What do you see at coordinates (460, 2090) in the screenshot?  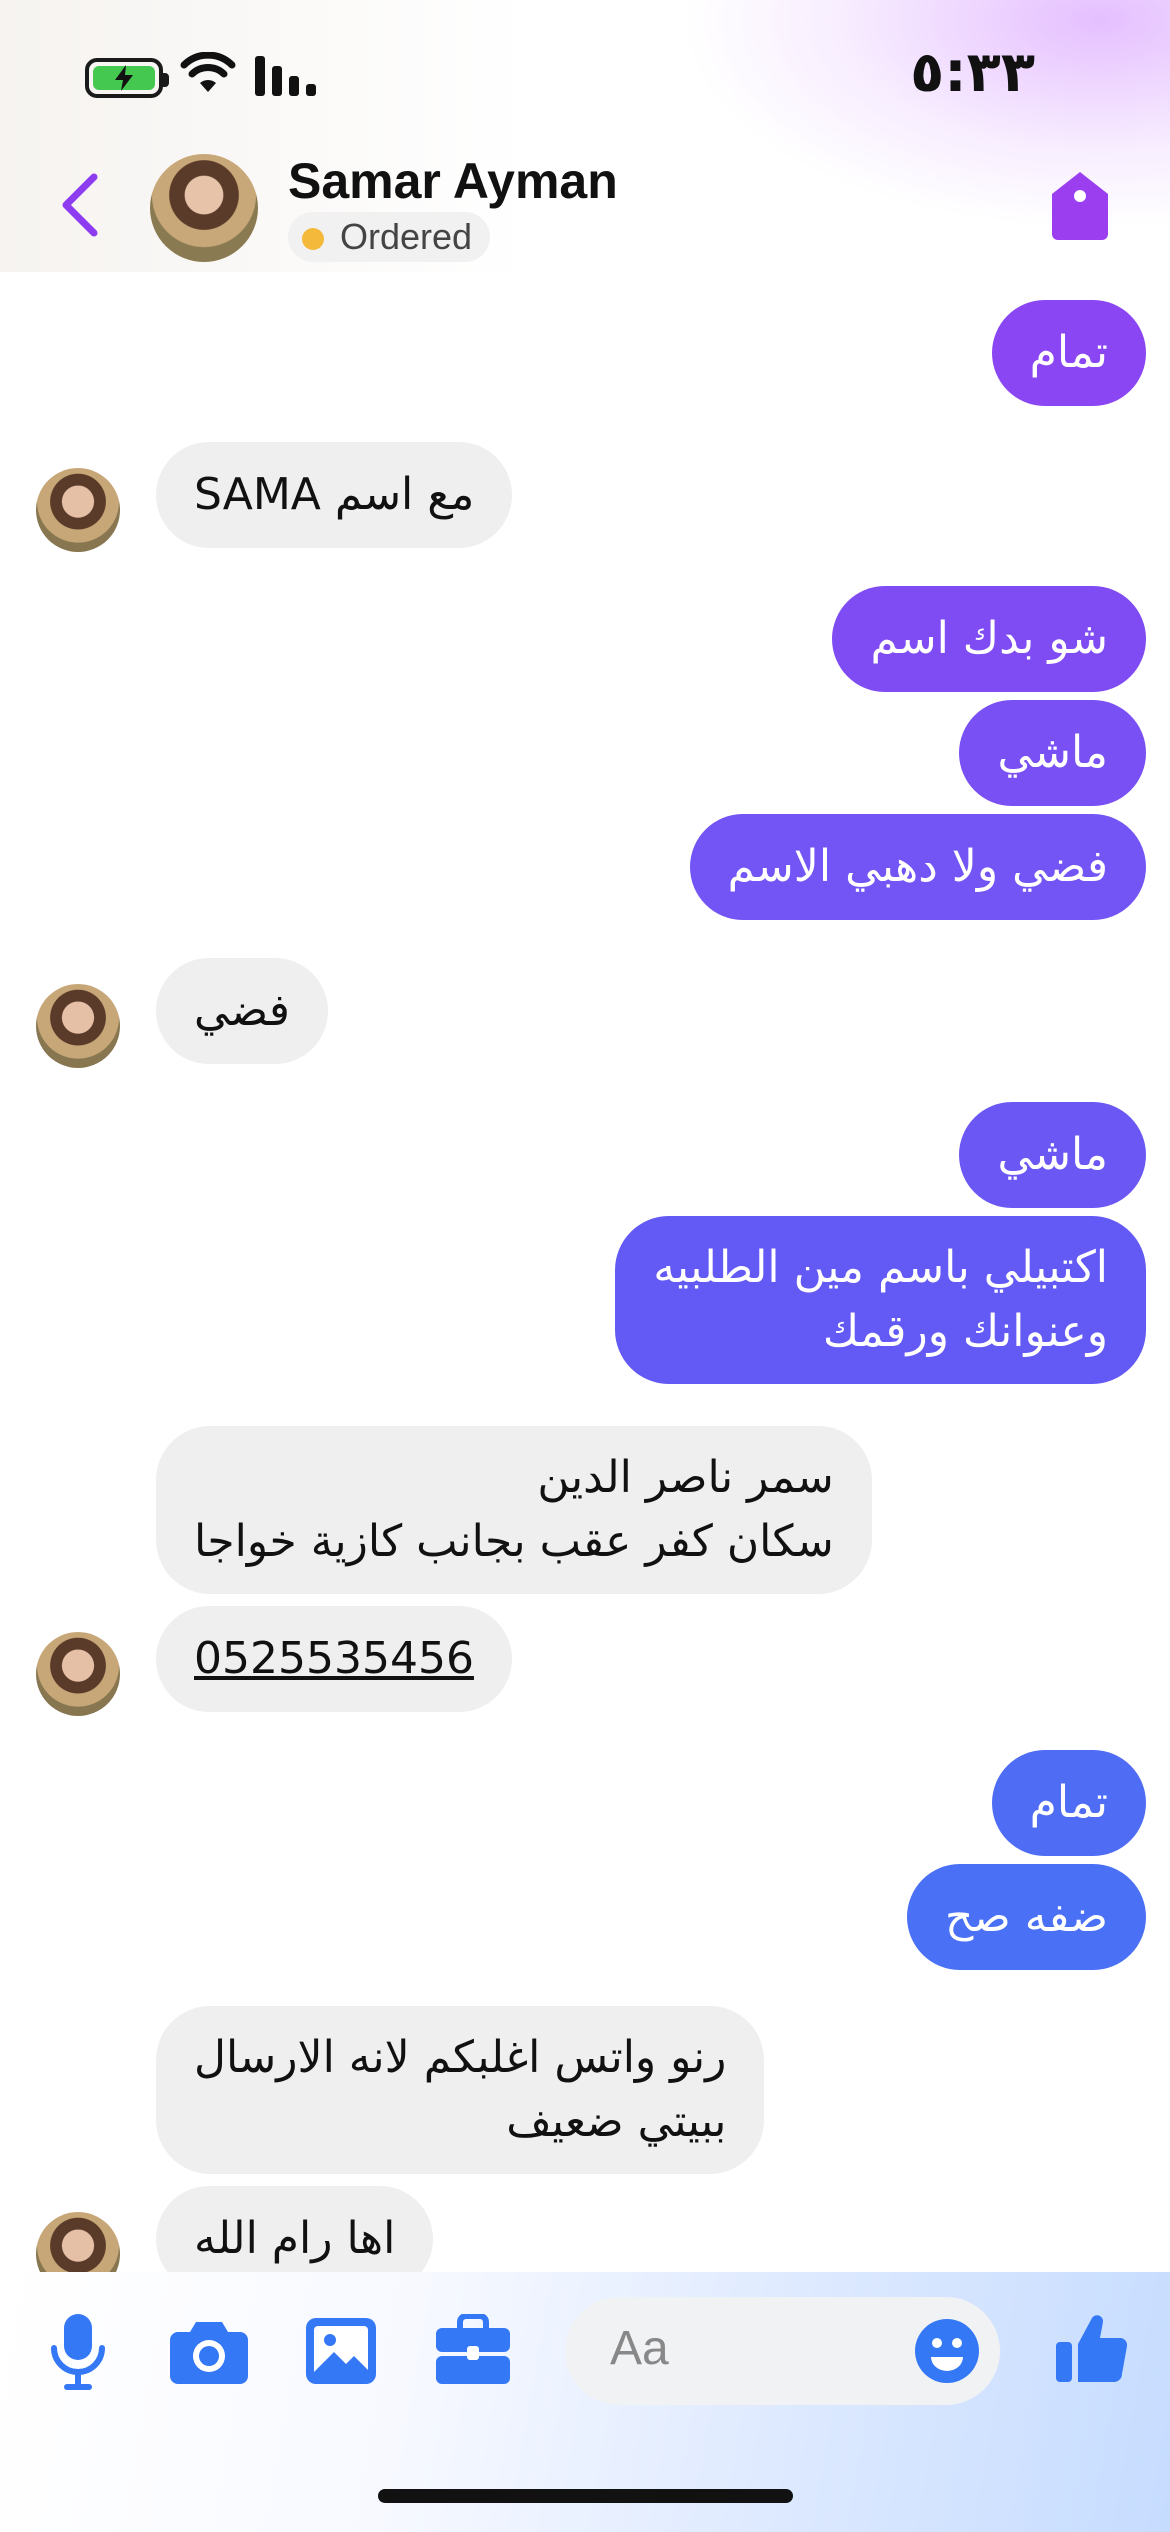 I see `message-bubble-incoming: رنو واتس اغلبكم لانه الارسال ببيتي ضعيف` at bounding box center [460, 2090].